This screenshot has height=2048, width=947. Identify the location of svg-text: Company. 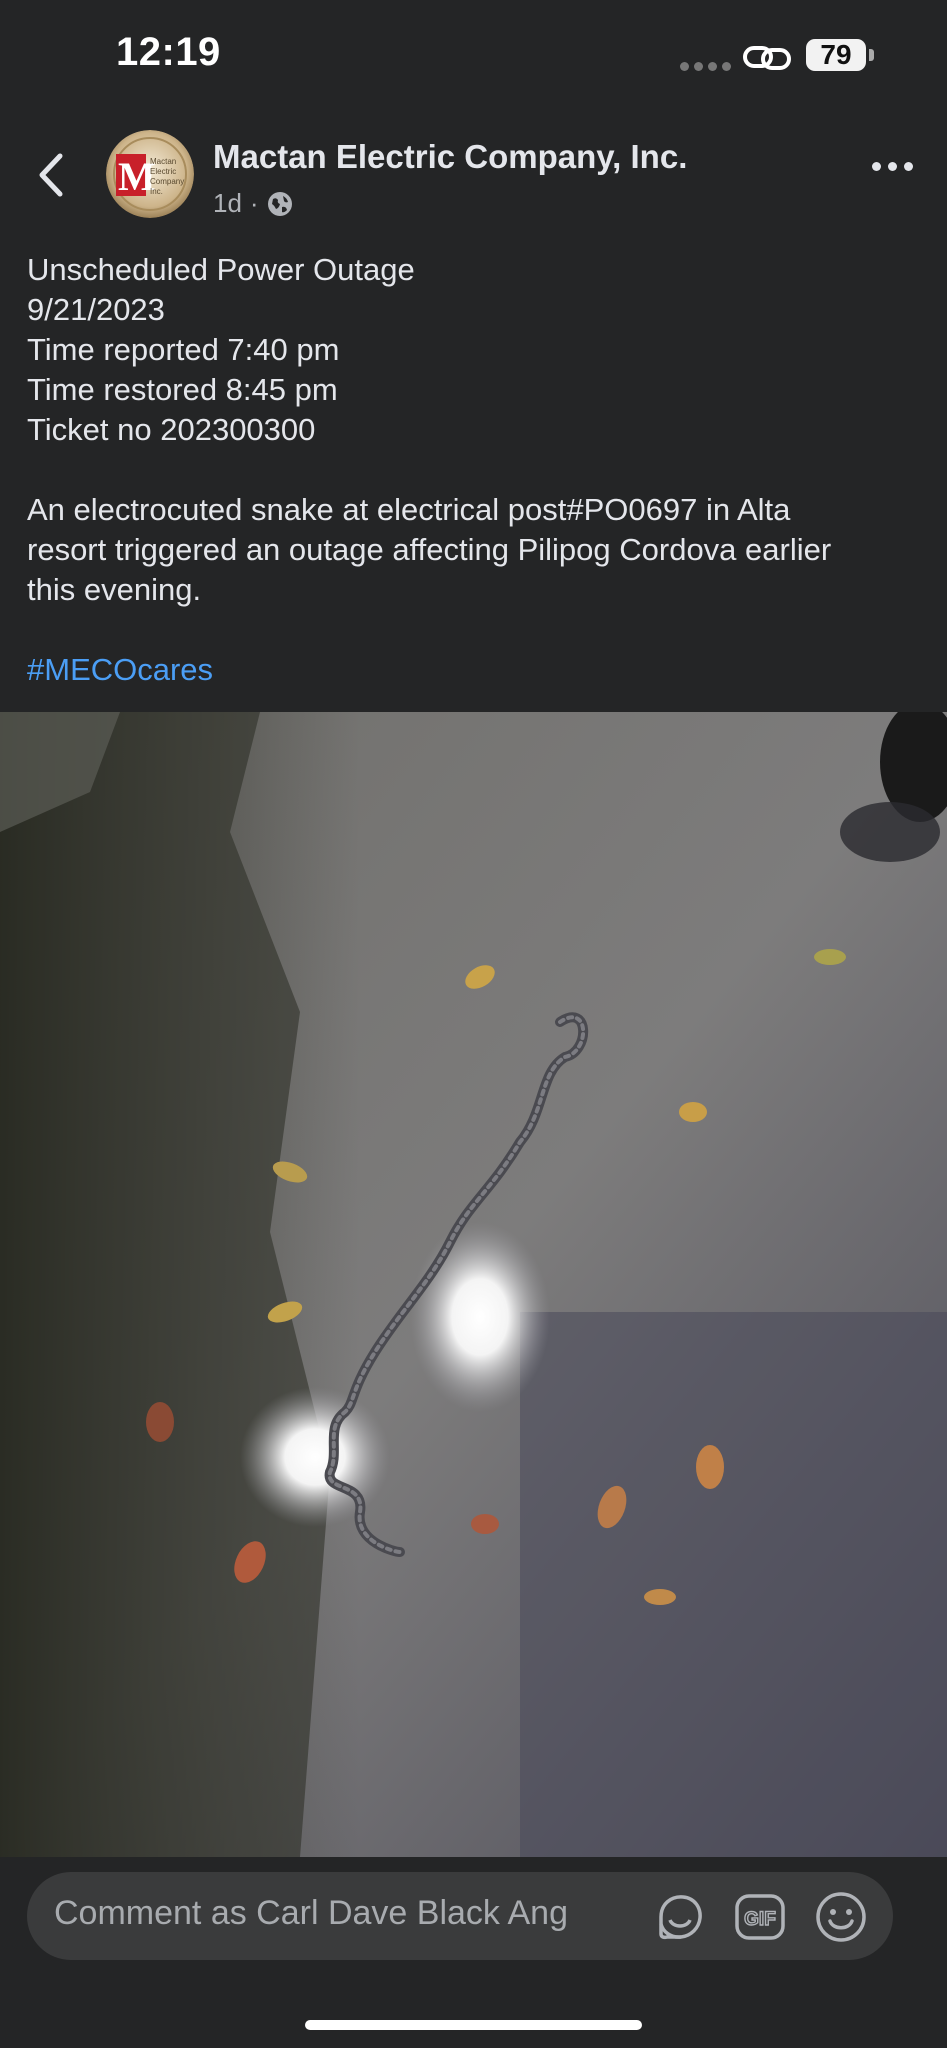
(167, 181).